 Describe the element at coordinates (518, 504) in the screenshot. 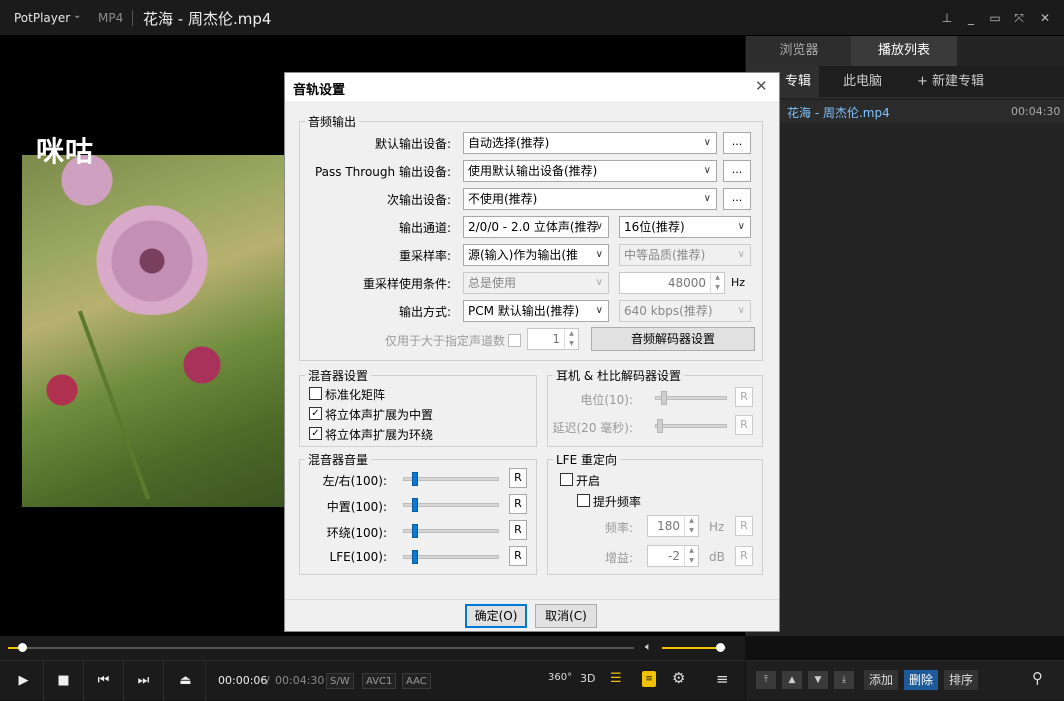

I see `volume-center-reset-button: R` at that location.